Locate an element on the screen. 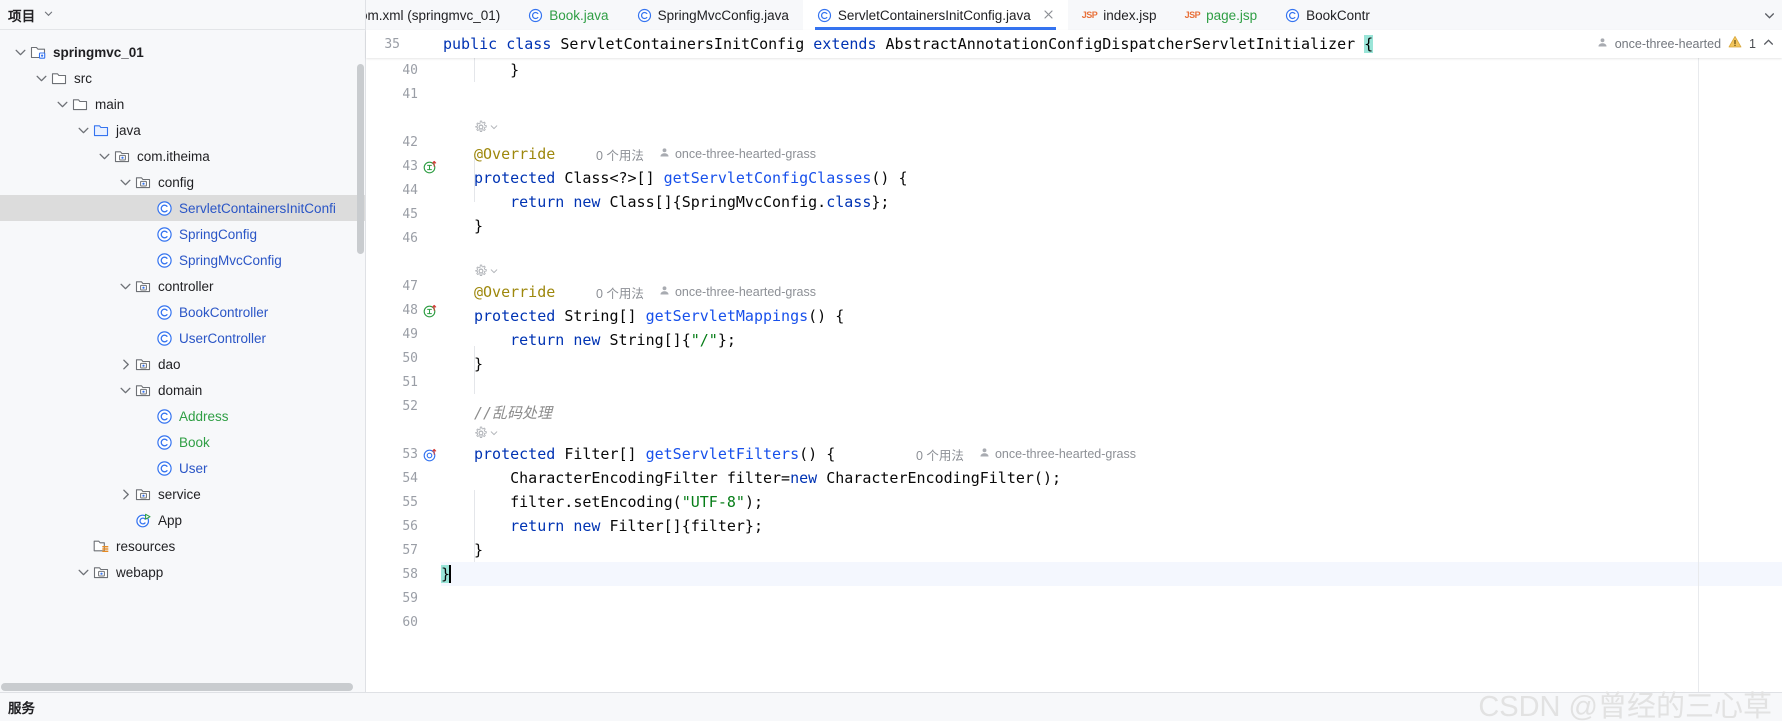 Image resolution: width=1782 pixels, height=721 pixels. sticky-class-name: ServletContainersInitConfig is located at coordinates (687, 44).